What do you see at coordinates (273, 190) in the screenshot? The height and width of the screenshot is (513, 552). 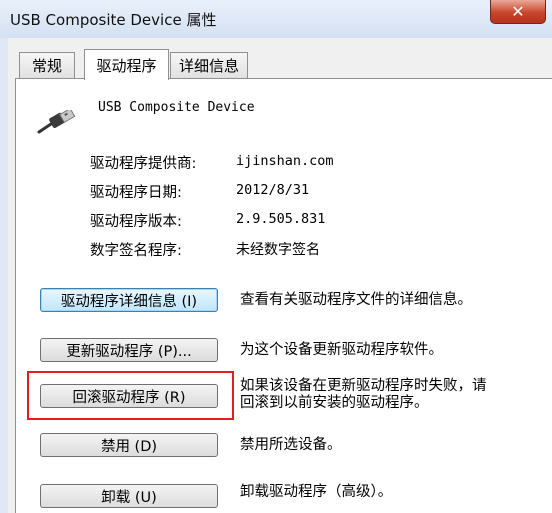 I see `date-value: 2012/8/31` at bounding box center [273, 190].